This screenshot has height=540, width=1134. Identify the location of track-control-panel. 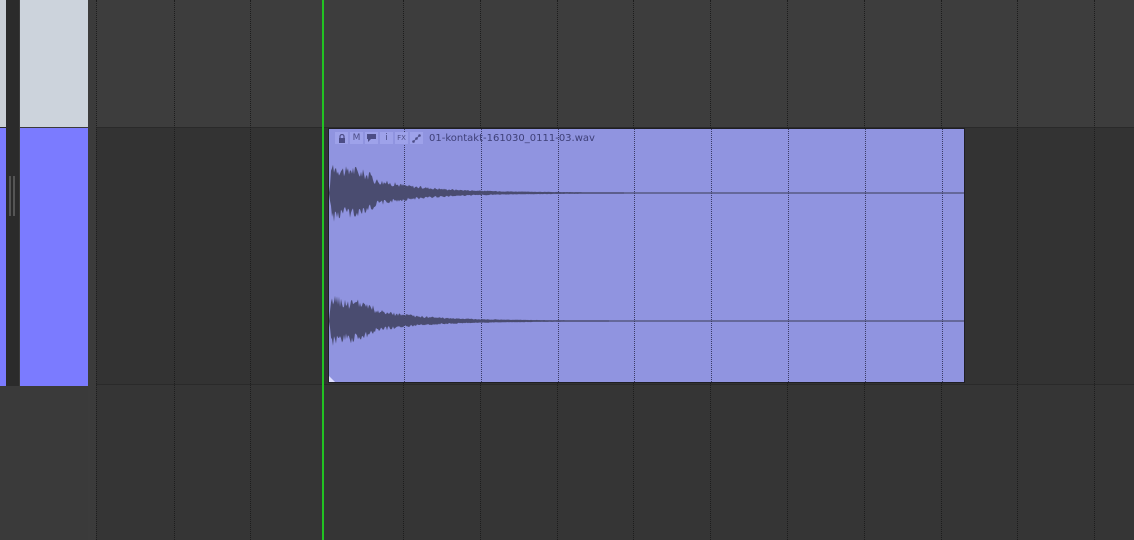
(48, 270).